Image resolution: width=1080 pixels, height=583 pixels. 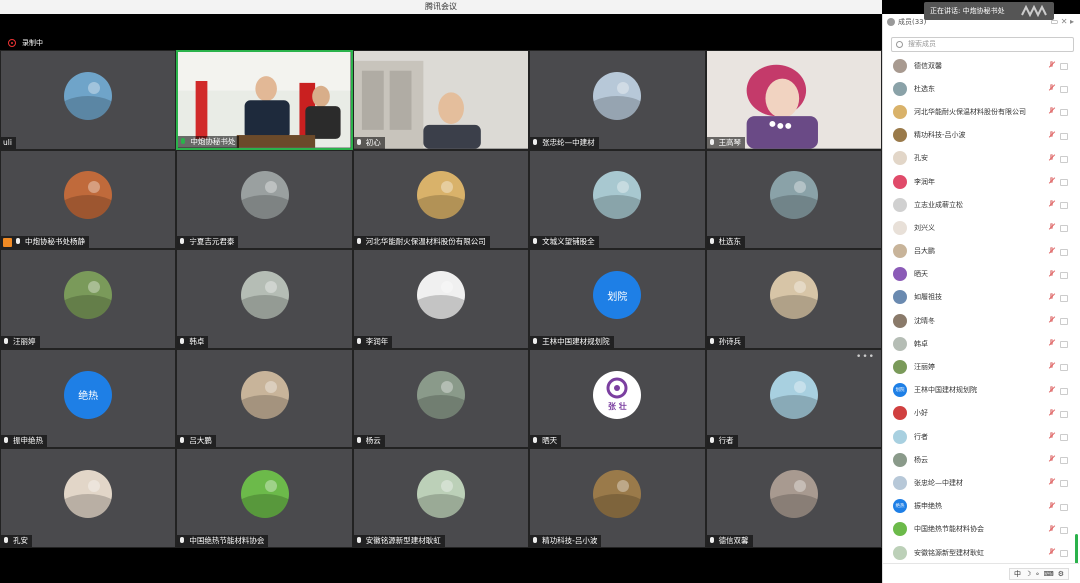 I want to click on participant-tile: 安徽铭源新型建材耿虹, so click(x=441, y=498).